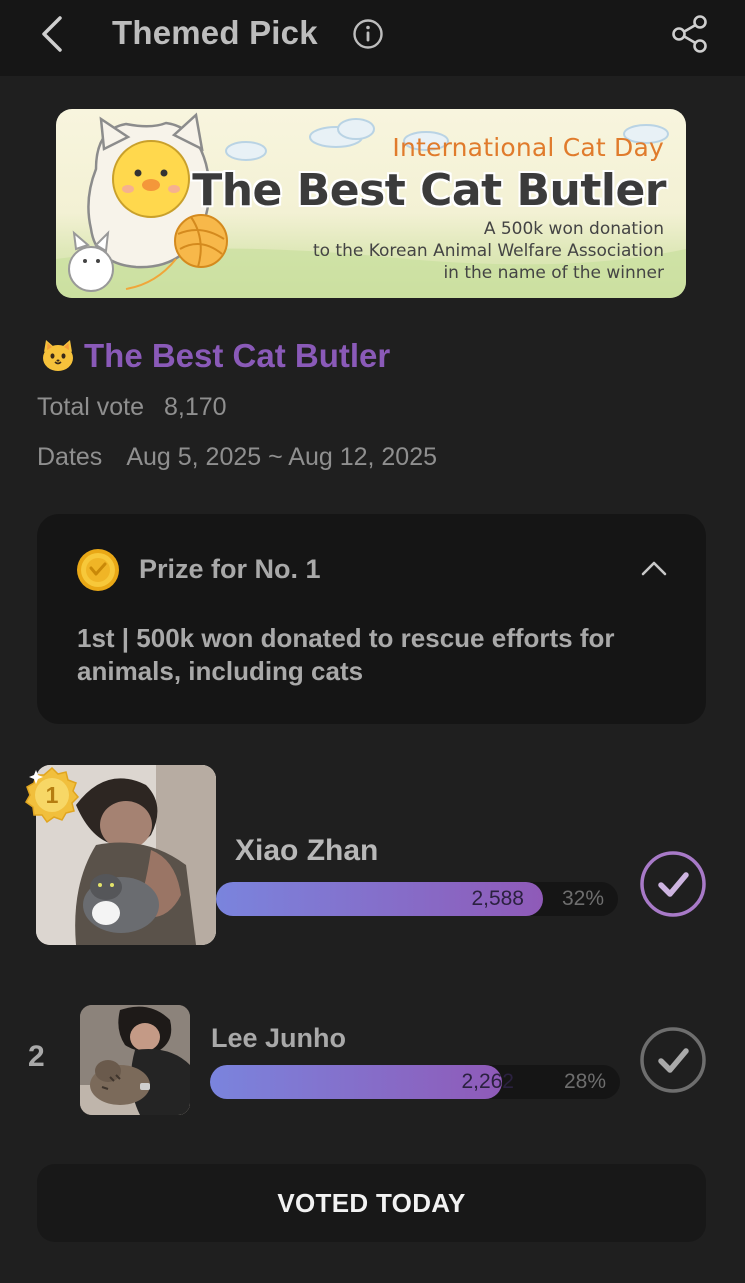  What do you see at coordinates (230, 569) in the screenshot?
I see `prize-title: Prize for No. 1` at bounding box center [230, 569].